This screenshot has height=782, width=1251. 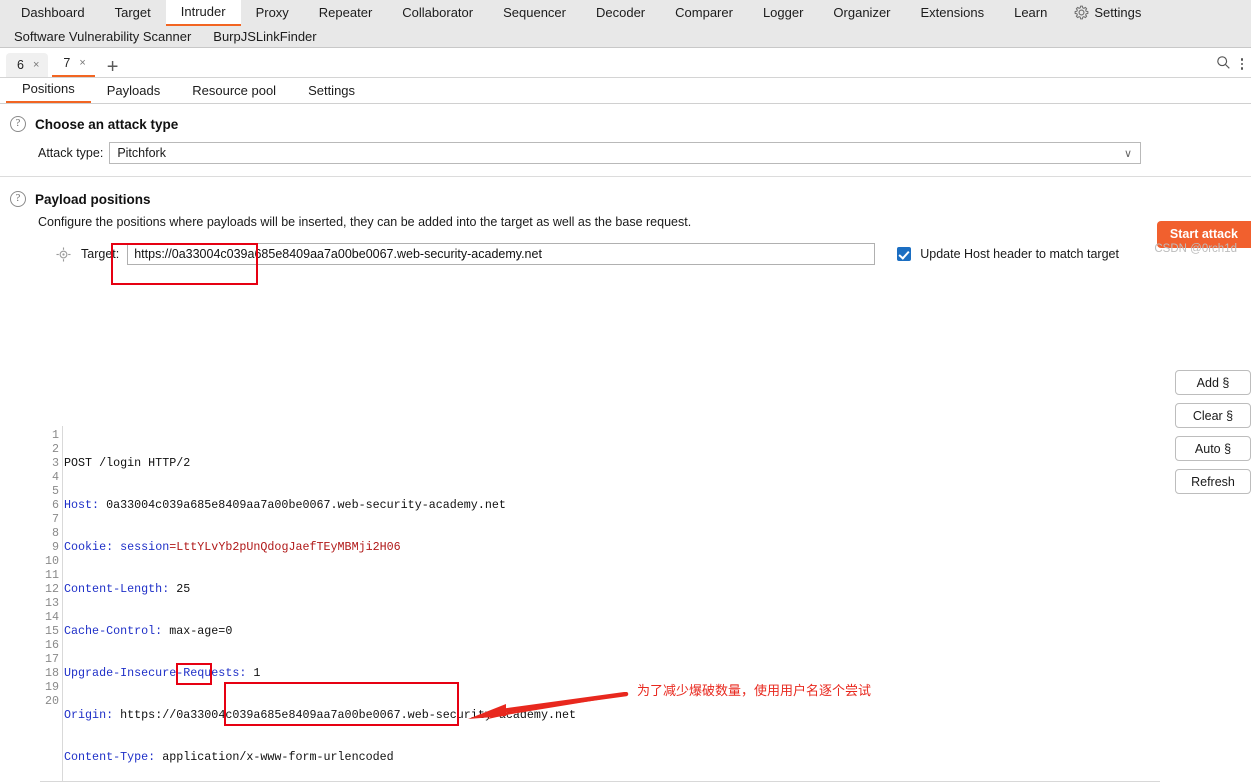 I want to click on nav-tab-collaborator: Collaborator, so click(x=437, y=13).